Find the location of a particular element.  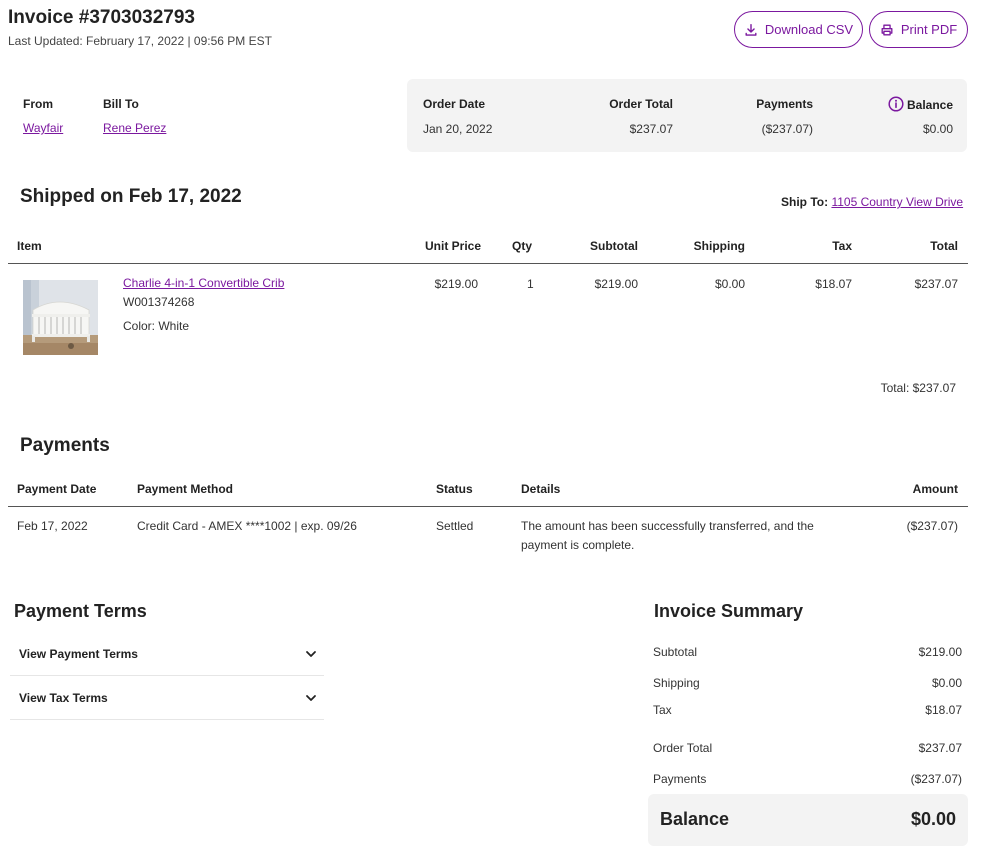

col-item: Item is located at coordinates (29, 246).